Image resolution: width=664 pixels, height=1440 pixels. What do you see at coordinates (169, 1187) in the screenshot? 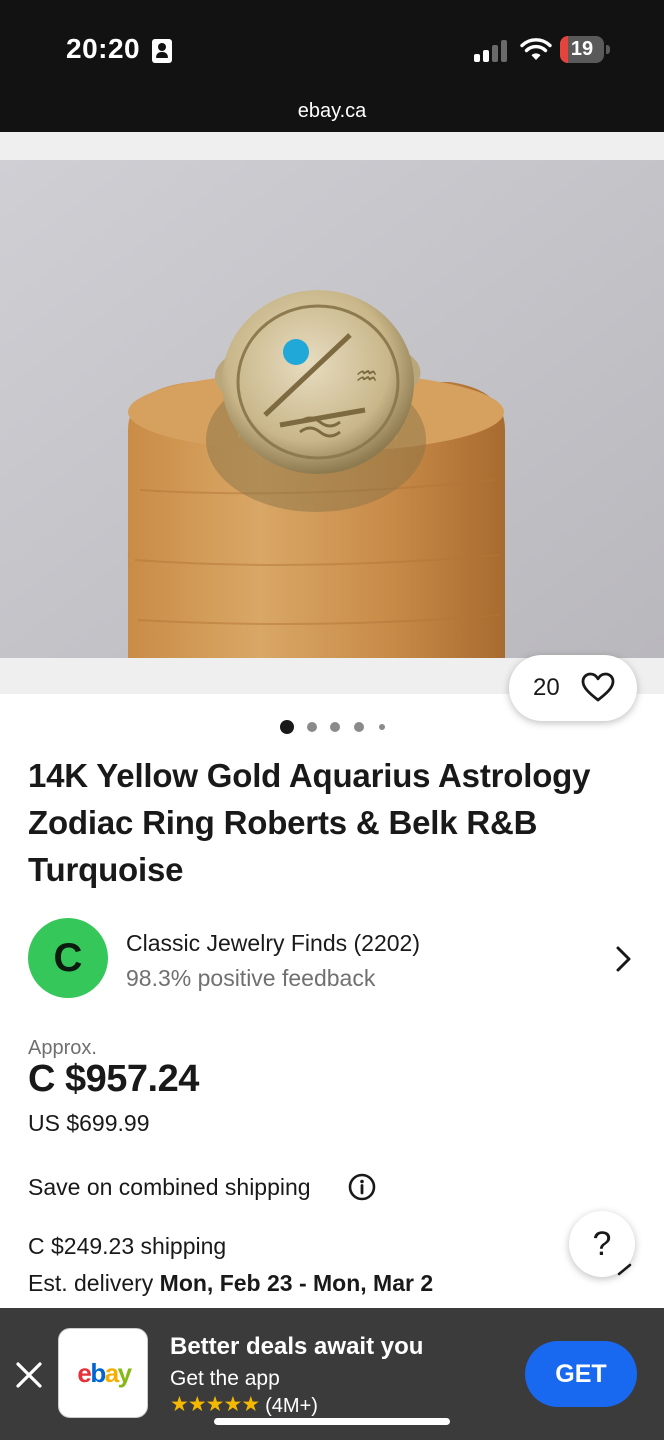
I see `combined-shipping-label: Save on combined shipping` at bounding box center [169, 1187].